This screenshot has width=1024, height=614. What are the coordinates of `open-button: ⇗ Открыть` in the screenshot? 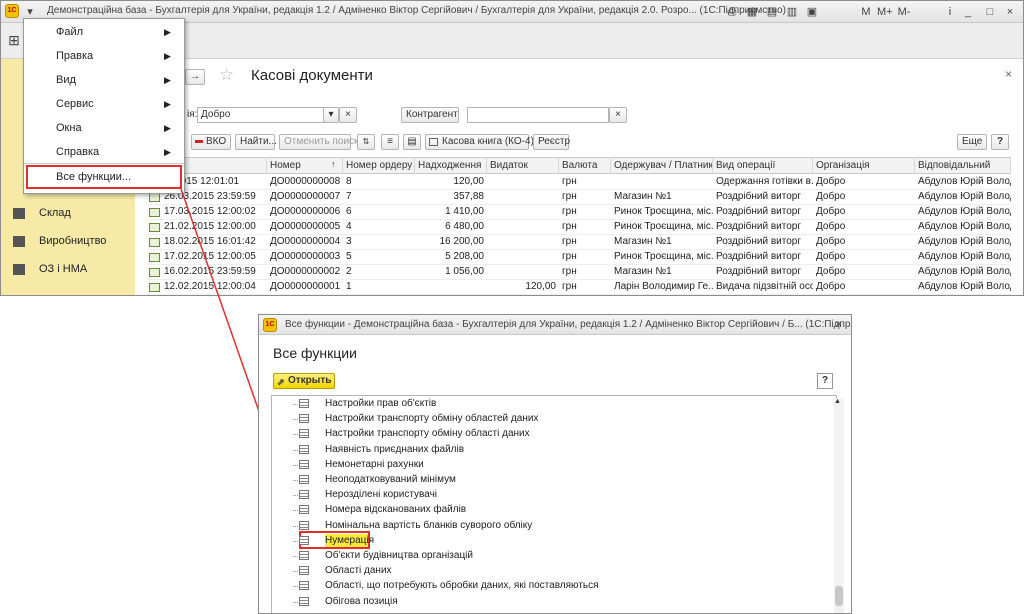 It's located at (304, 381).